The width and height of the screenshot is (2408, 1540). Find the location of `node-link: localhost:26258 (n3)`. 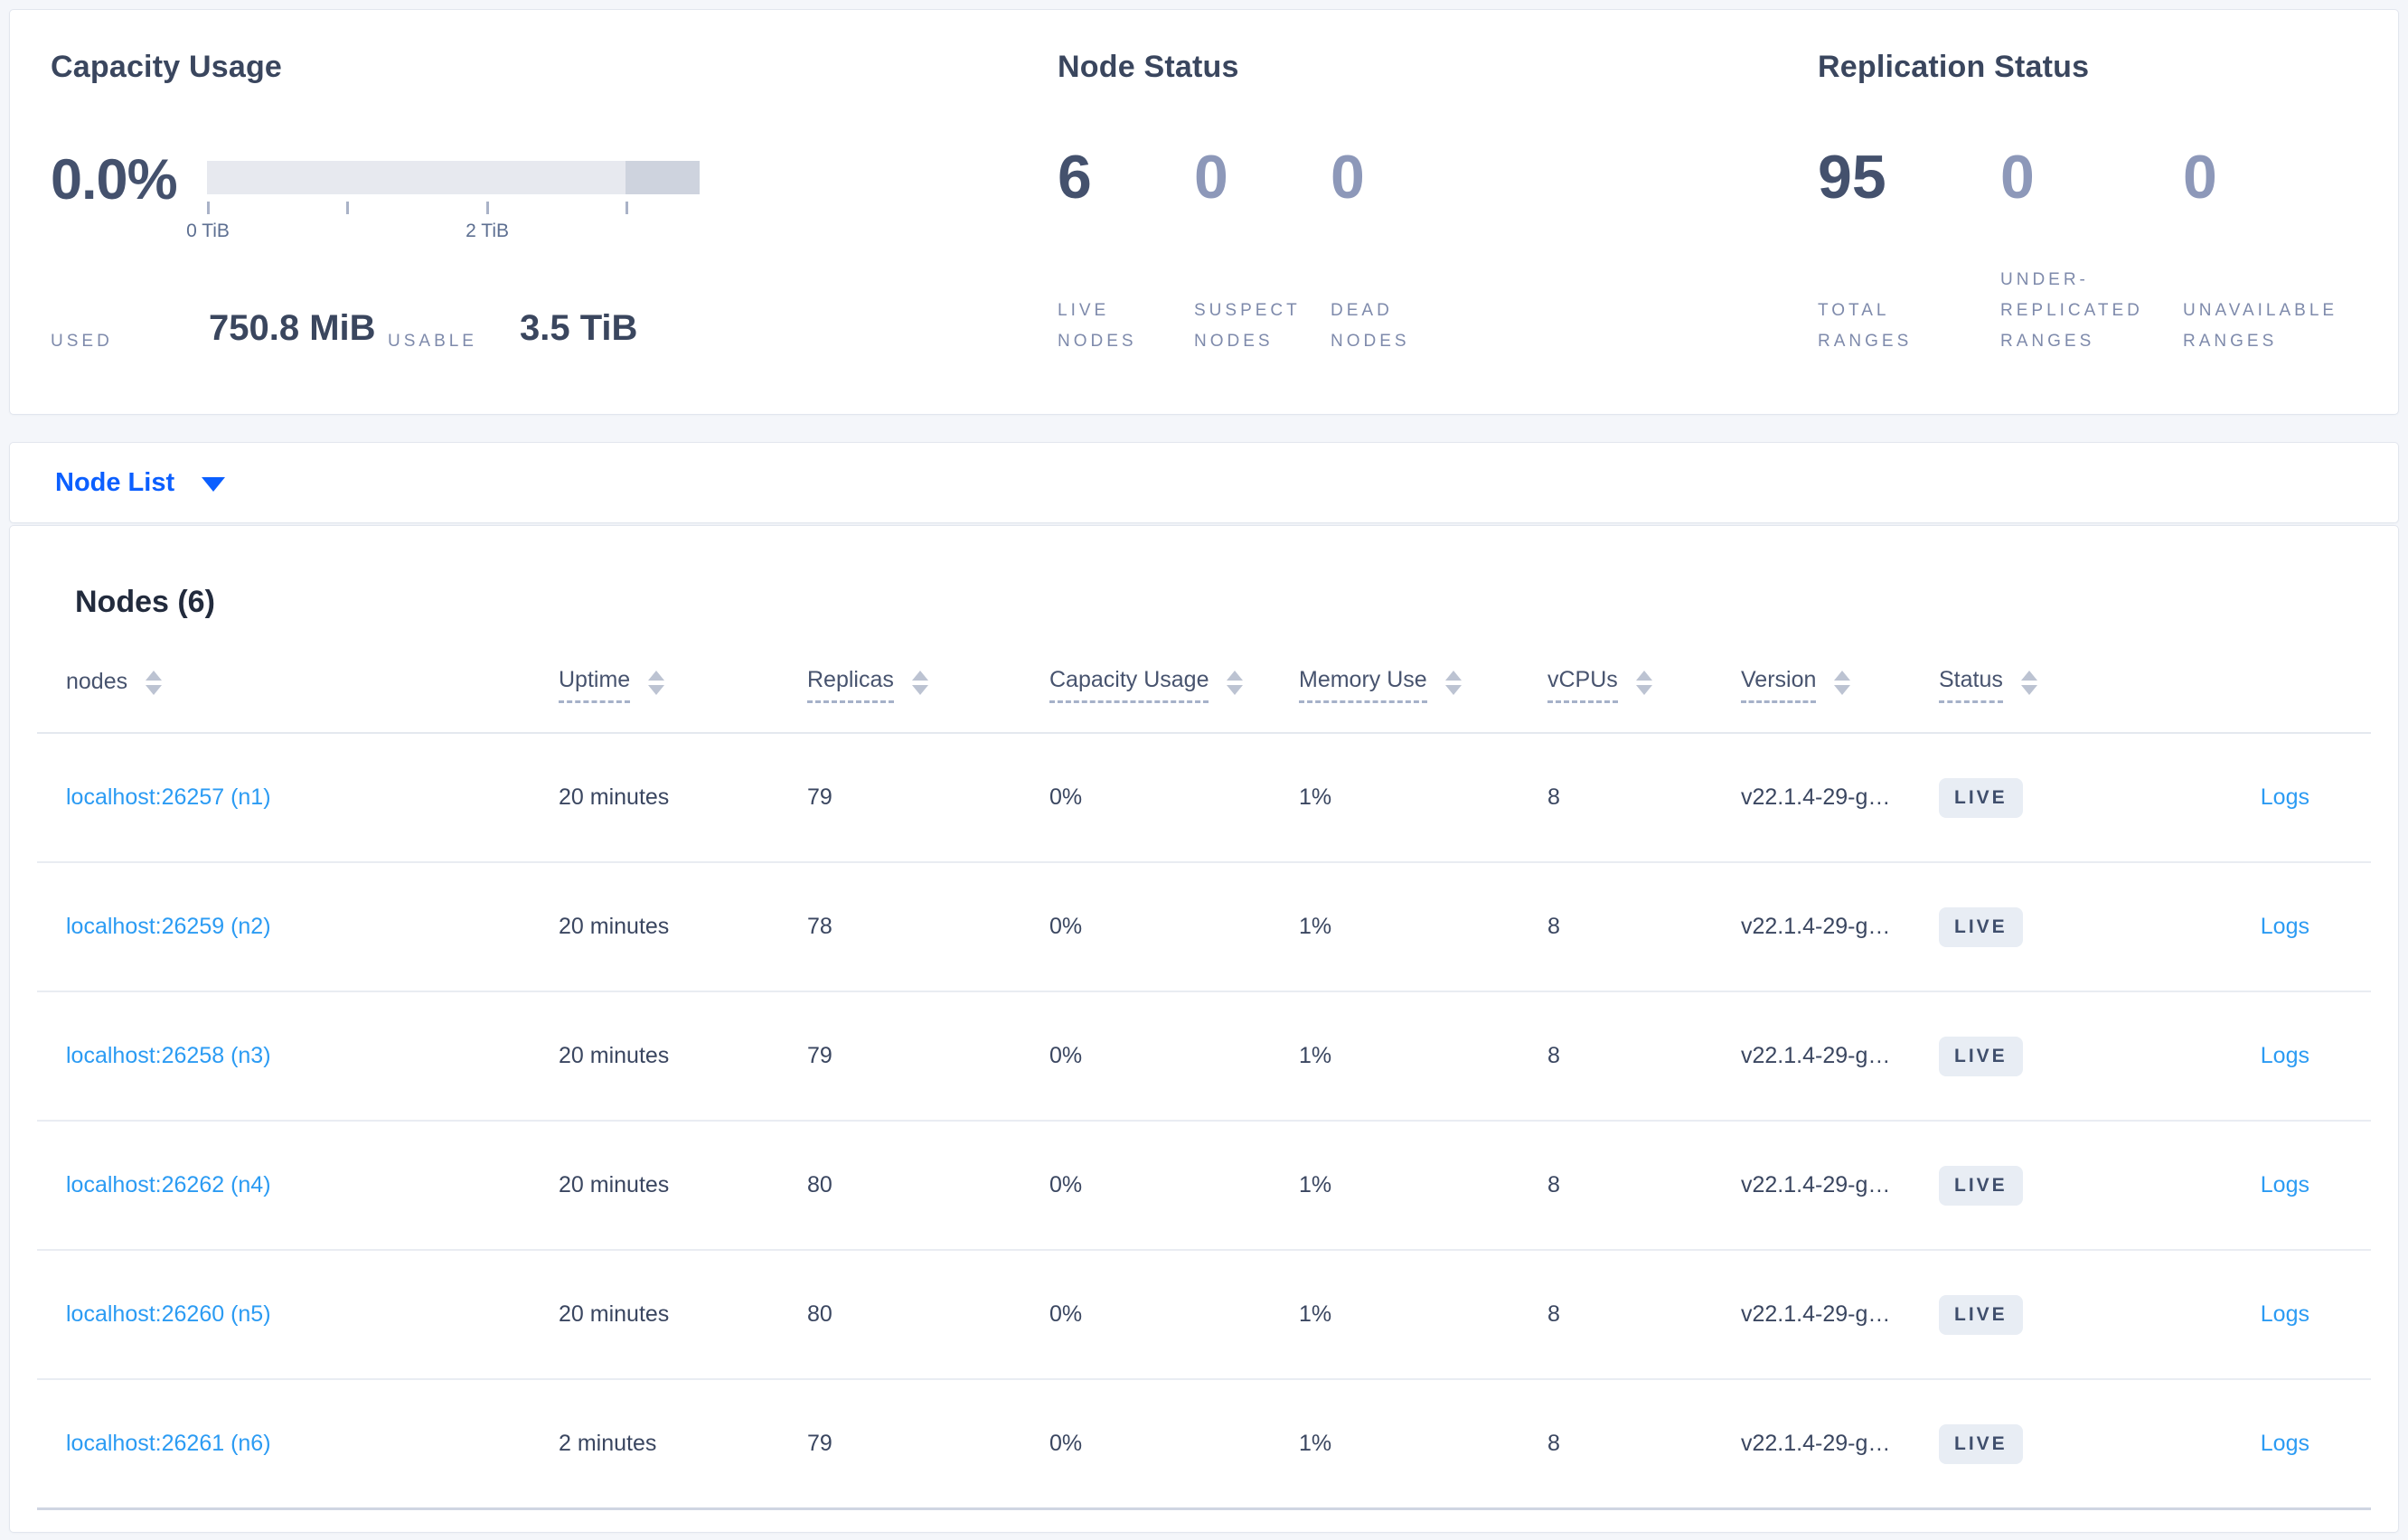

node-link: localhost:26258 (n3) is located at coordinates (168, 1056).